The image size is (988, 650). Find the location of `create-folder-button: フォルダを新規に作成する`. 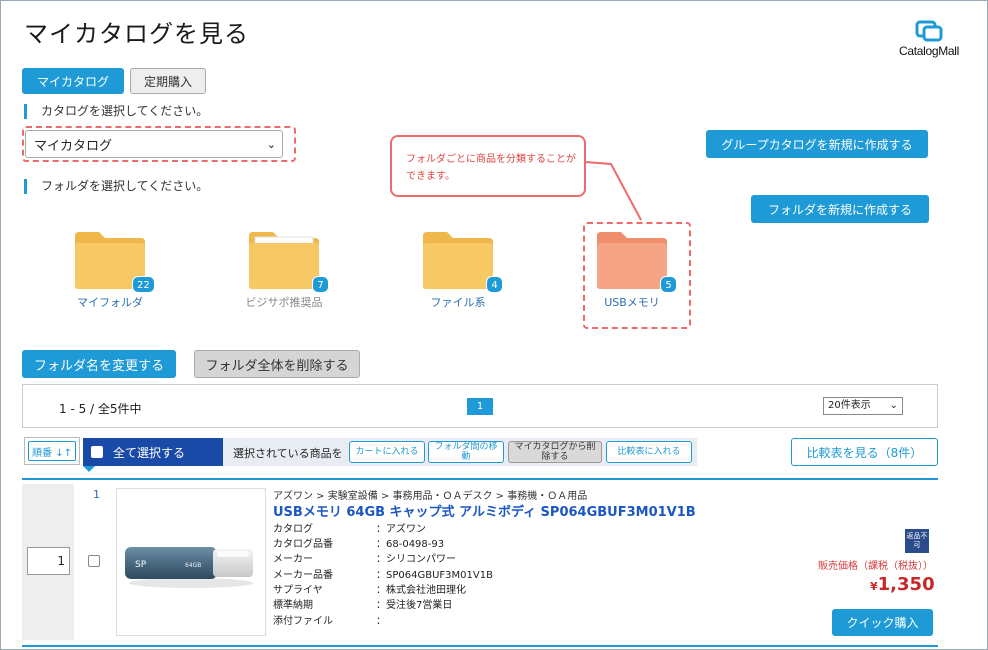

create-folder-button: フォルダを新規に作成する is located at coordinates (840, 209).